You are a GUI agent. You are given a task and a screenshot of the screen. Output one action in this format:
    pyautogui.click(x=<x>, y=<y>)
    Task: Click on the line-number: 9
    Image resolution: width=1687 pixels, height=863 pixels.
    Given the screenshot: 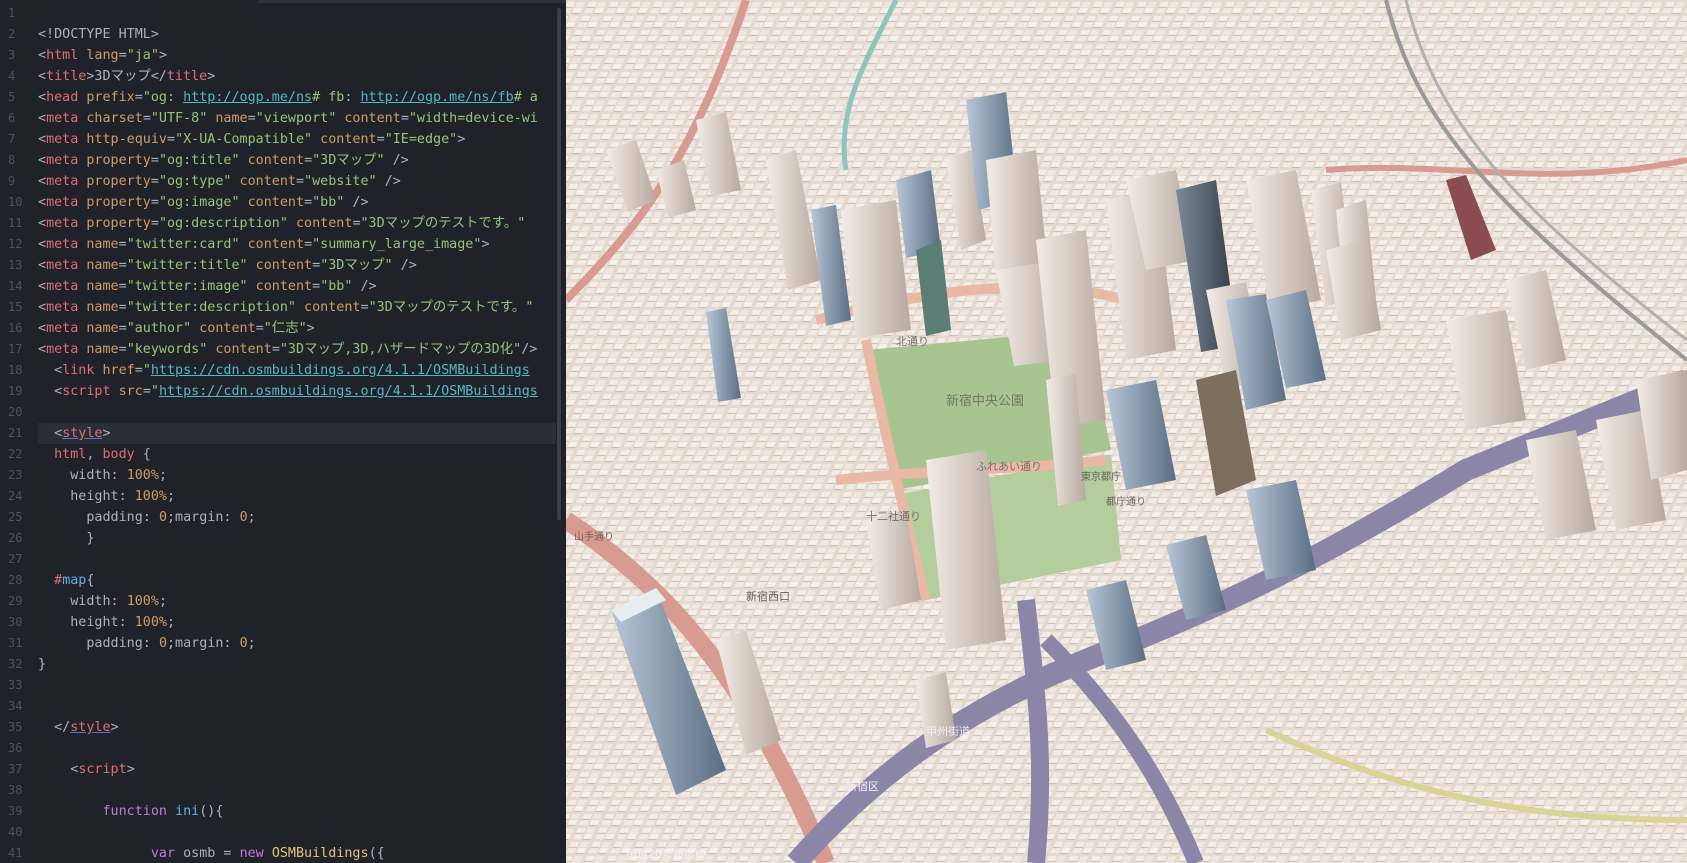 What is the action you would take?
    pyautogui.click(x=12, y=181)
    